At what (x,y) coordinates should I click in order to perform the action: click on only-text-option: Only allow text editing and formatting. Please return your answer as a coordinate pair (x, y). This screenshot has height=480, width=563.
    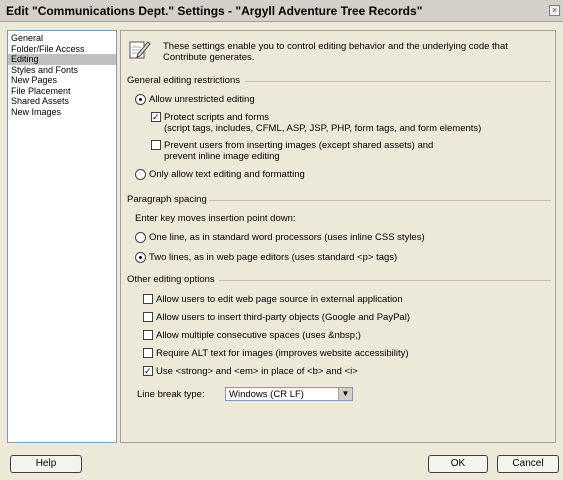
    Looking at the image, I should click on (220, 174).